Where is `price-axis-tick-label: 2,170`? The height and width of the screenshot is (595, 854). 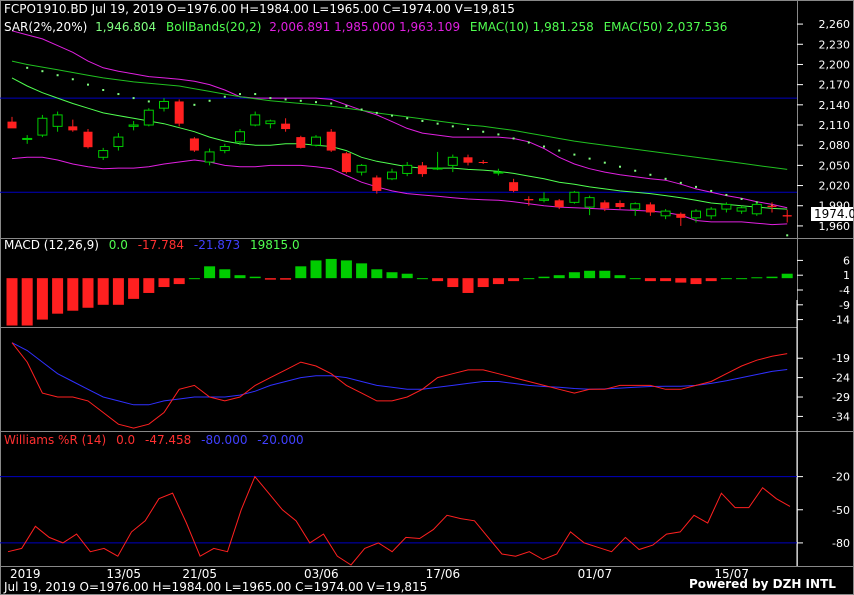 price-axis-tick-label: 2,170 is located at coordinates (835, 85).